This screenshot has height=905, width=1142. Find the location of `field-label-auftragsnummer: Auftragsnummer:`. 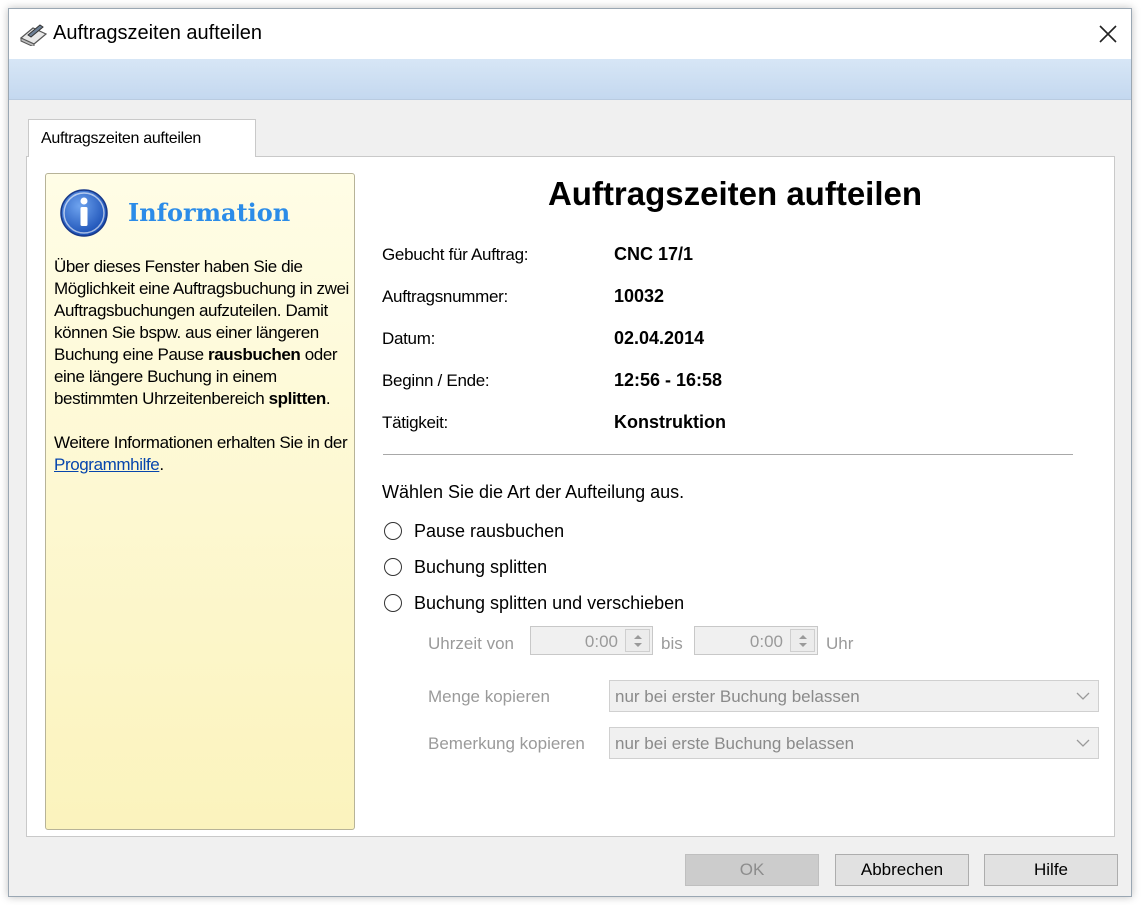

field-label-auftragsnummer: Auftragsnummer: is located at coordinates (445, 296).